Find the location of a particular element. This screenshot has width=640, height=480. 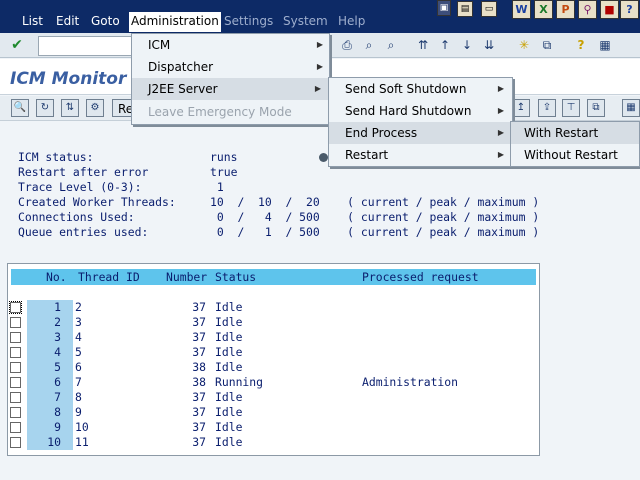

header-status: Status is located at coordinates (235, 277).